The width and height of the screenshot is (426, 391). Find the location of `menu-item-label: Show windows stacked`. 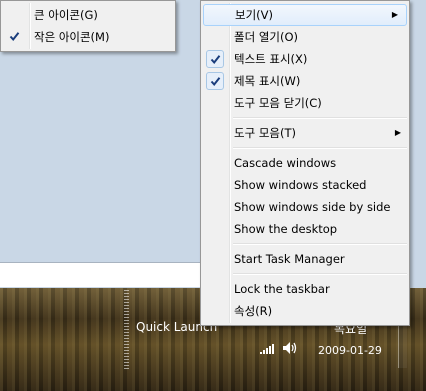

menu-item-label: Show windows stacked is located at coordinates (300, 185).